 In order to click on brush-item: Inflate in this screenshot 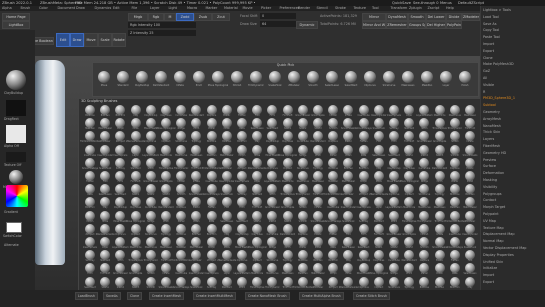, I will do `click(470, 137)`.